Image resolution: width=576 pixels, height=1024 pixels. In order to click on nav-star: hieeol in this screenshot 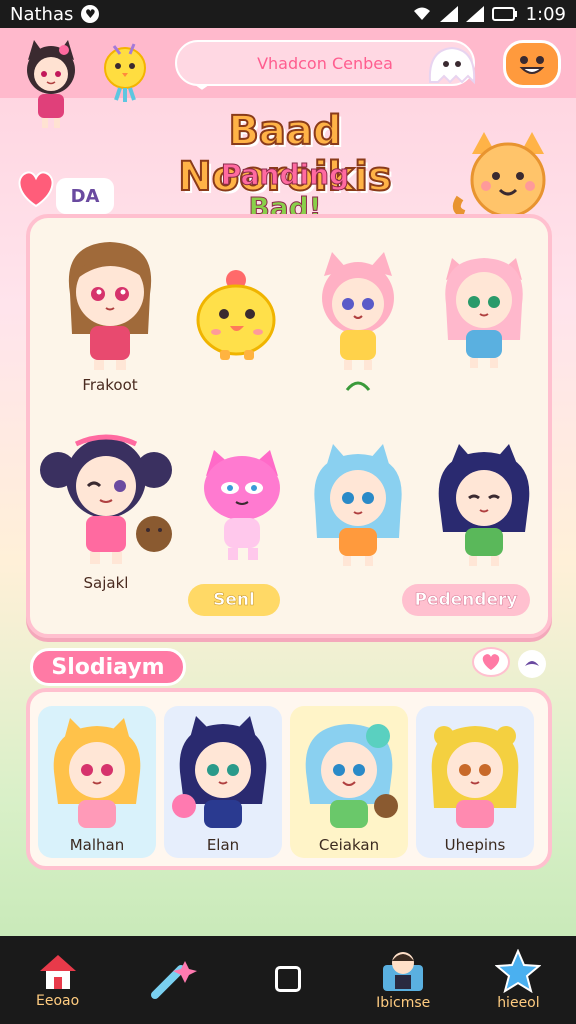, I will do `click(518, 980)`.